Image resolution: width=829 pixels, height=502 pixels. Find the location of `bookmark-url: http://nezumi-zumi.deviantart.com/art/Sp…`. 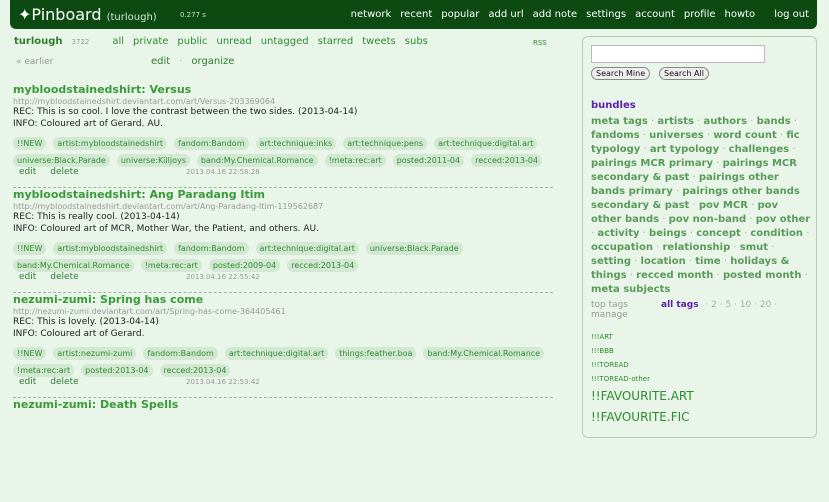

bookmark-url: http://nezumi-zumi.deviantart.com/art/Sp… is located at coordinates (283, 311).